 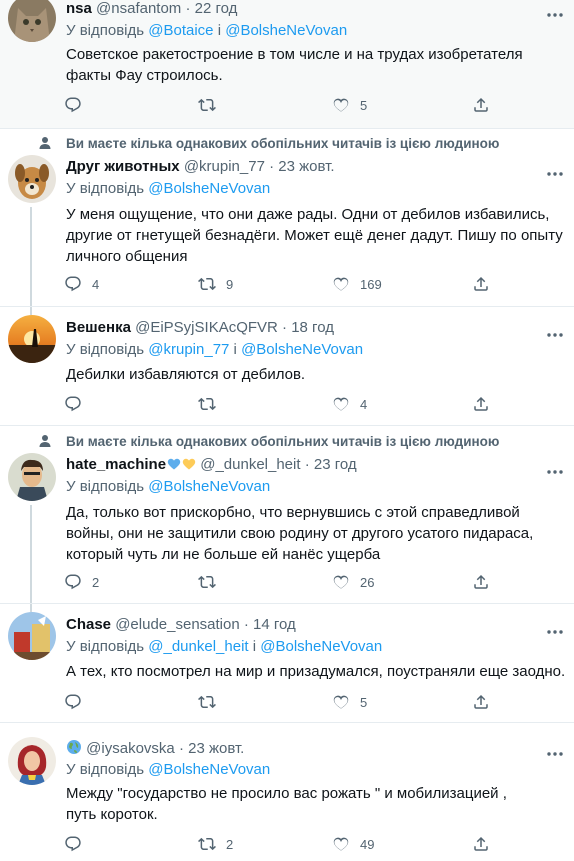 What do you see at coordinates (308, 327) in the screenshot?
I see `tweet-time: · 18 год` at bounding box center [308, 327].